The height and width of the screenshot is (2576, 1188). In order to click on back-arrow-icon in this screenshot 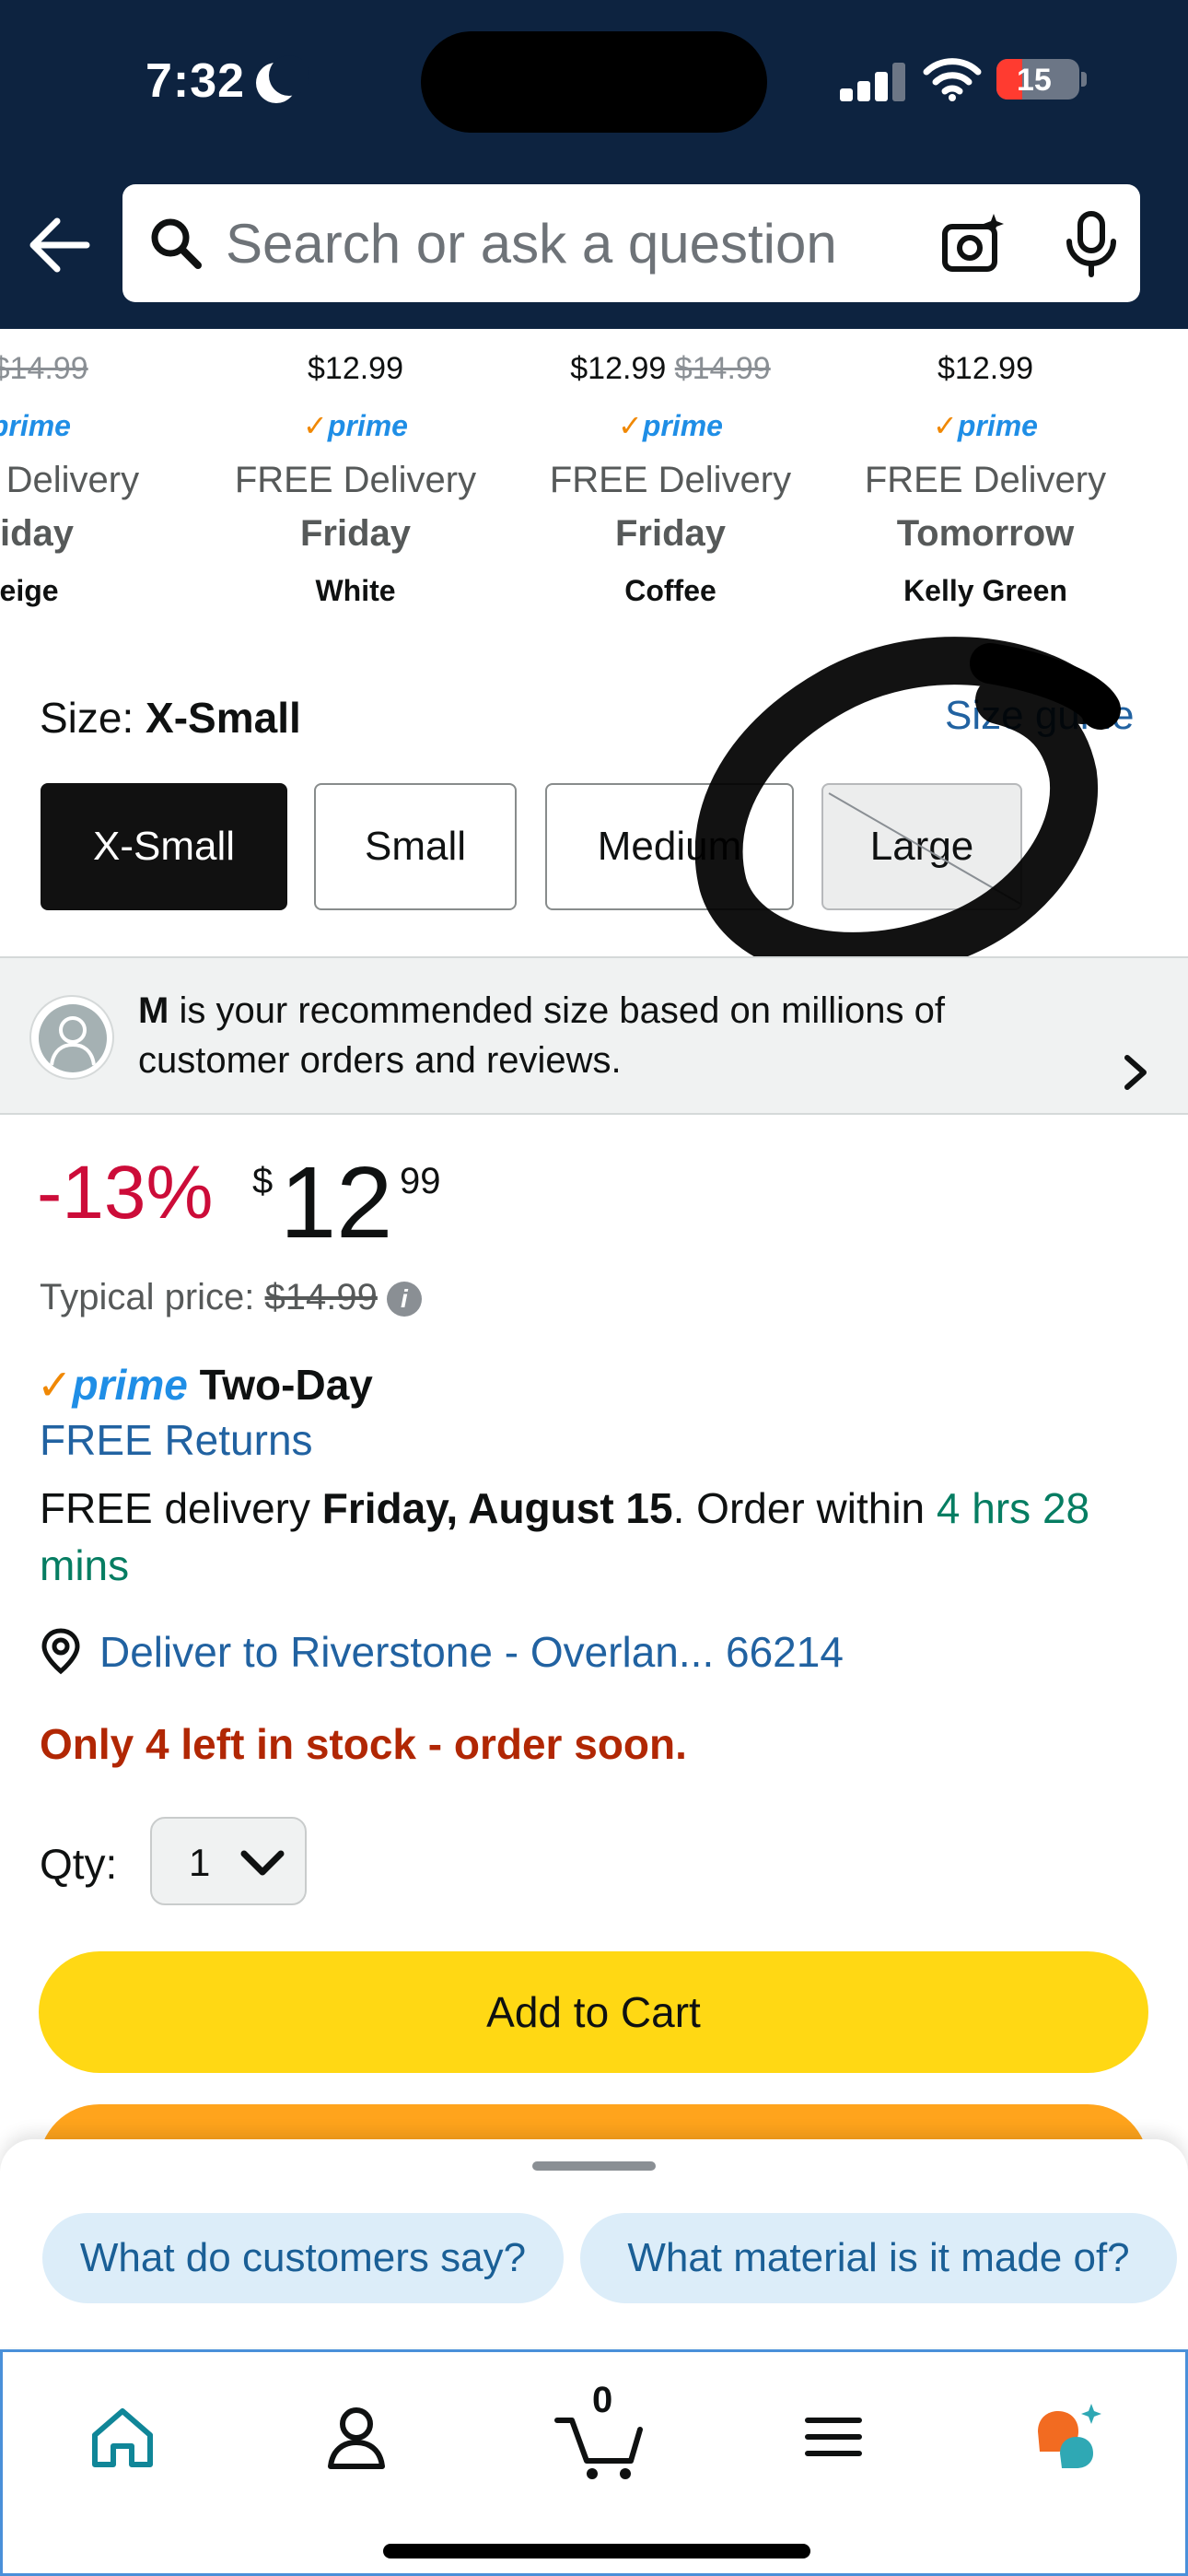, I will do `click(61, 245)`.